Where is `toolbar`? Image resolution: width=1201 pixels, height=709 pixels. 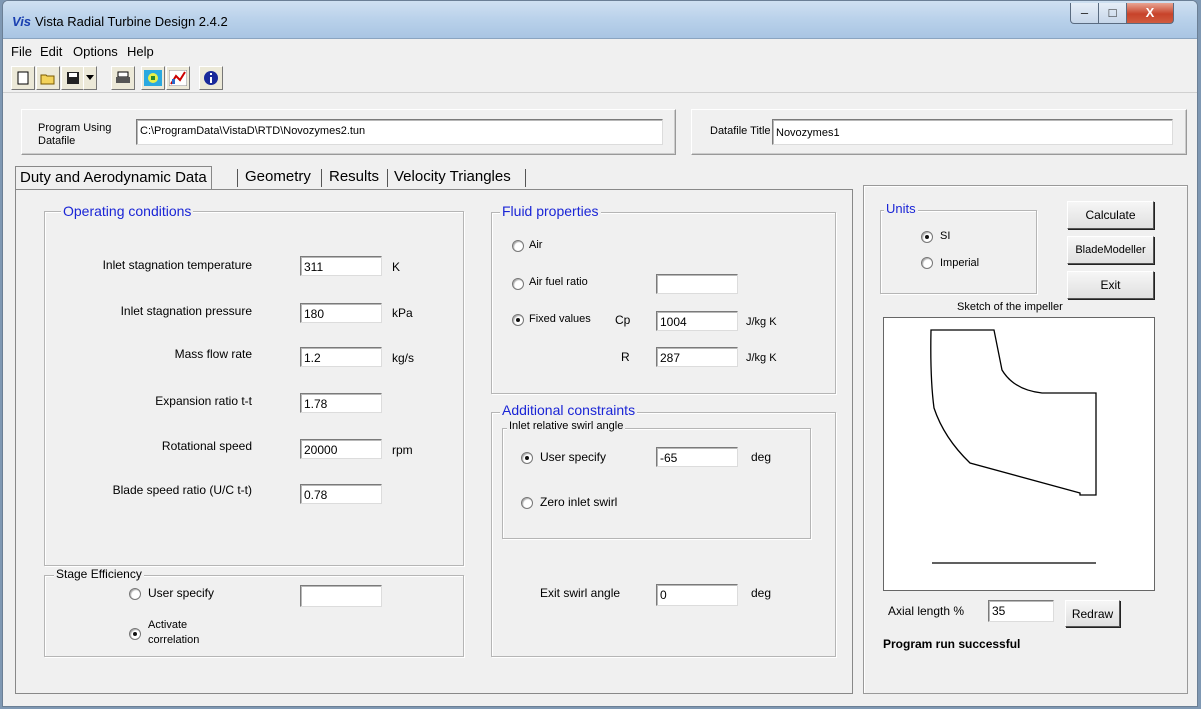
toolbar is located at coordinates (600, 78).